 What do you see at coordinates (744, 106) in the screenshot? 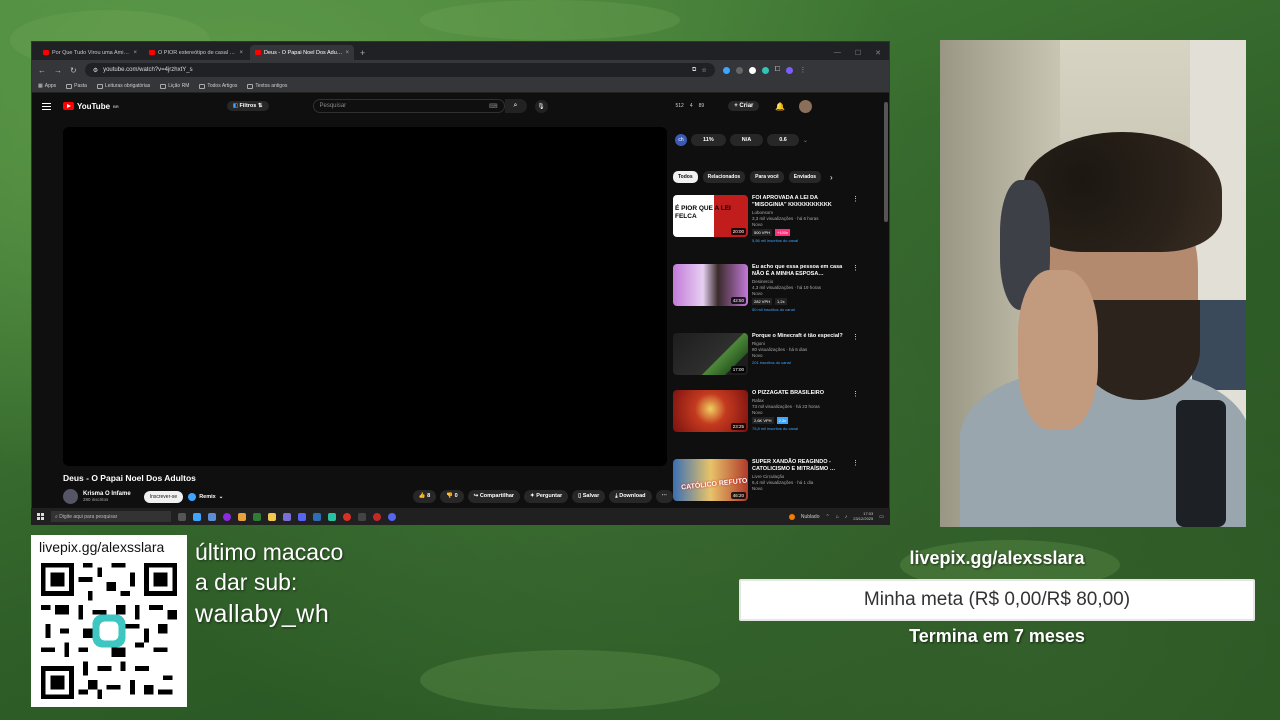
I see `create-button: + Criar` at bounding box center [744, 106].